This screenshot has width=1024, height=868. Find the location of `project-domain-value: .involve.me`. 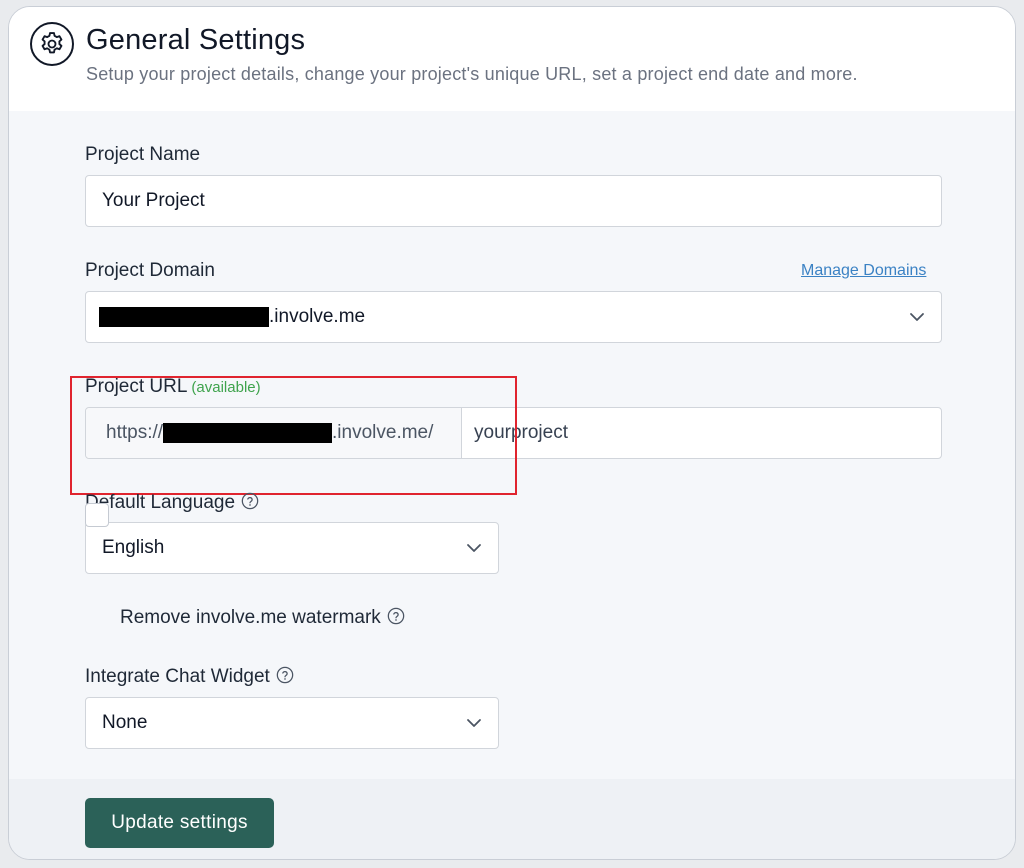

project-domain-value: .involve.me is located at coordinates (225, 317).